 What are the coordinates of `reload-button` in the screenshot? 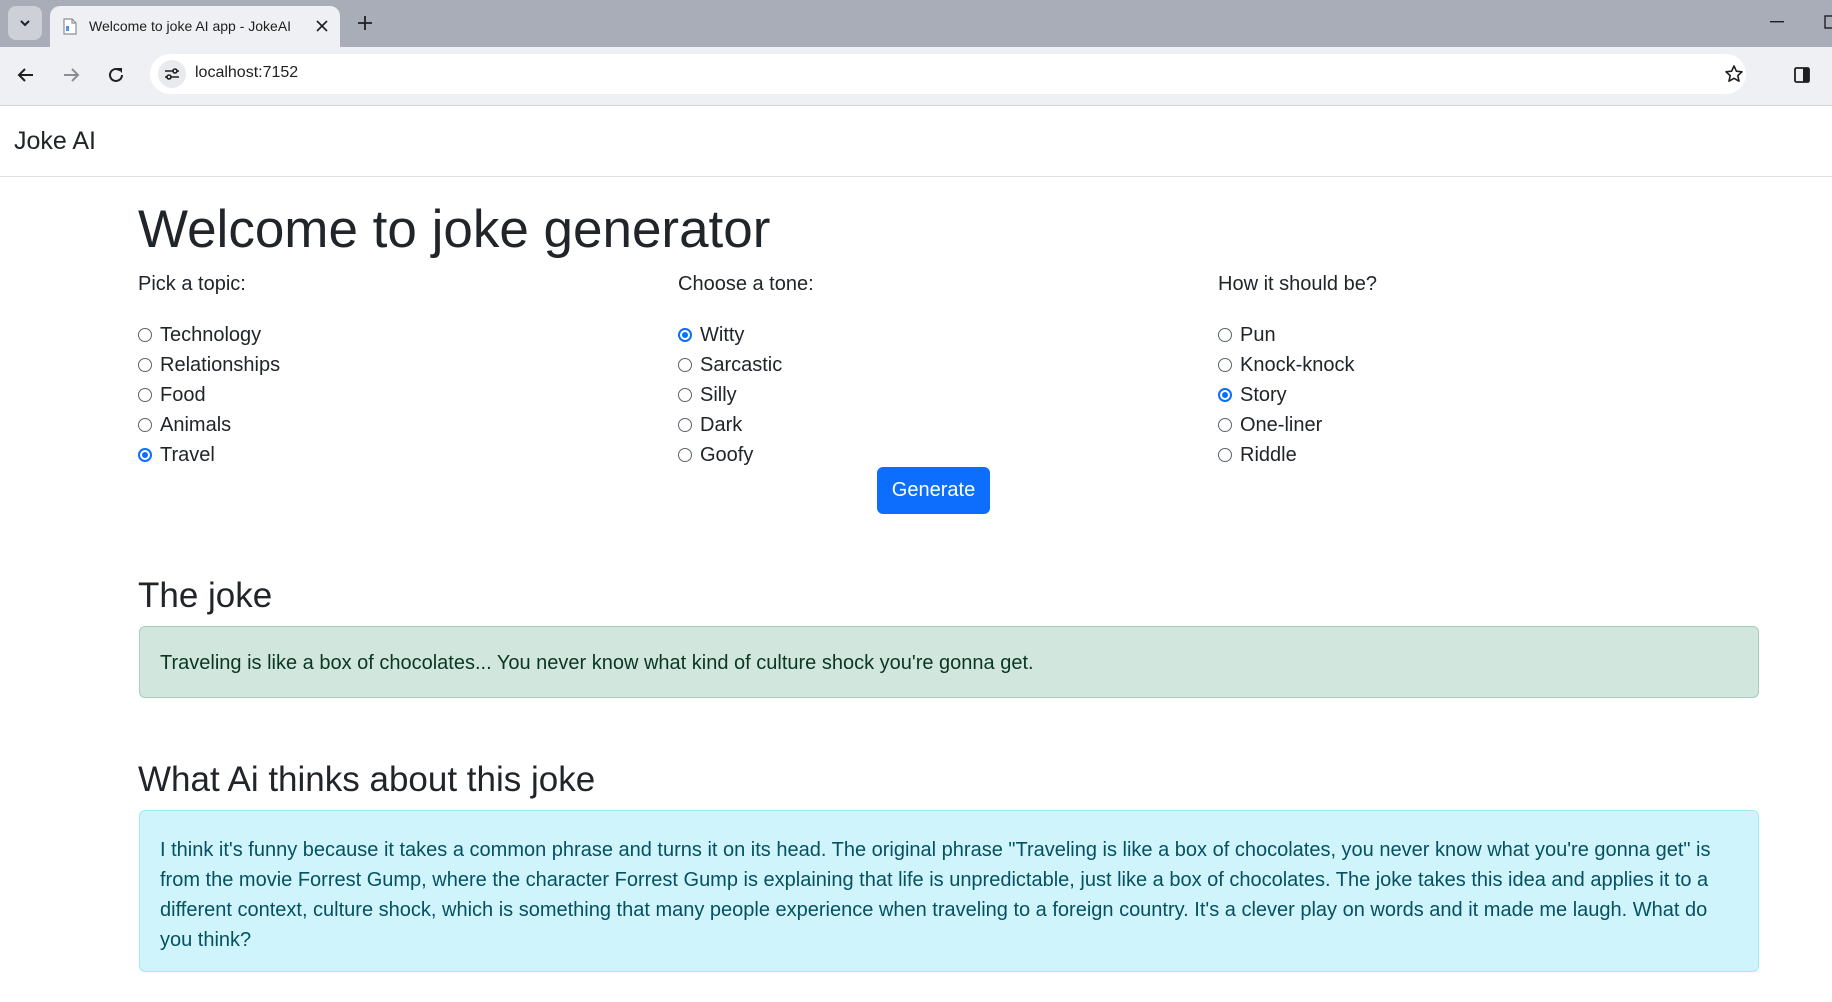 It's located at (116, 75).